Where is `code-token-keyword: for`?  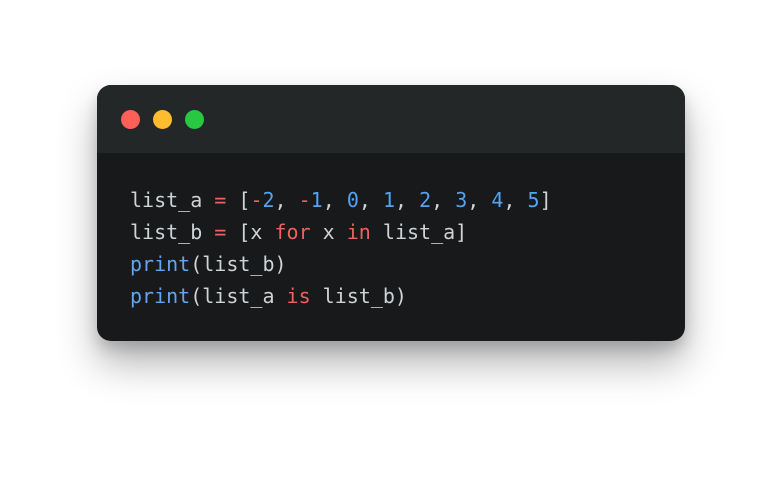 code-token-keyword: for is located at coordinates (292, 232).